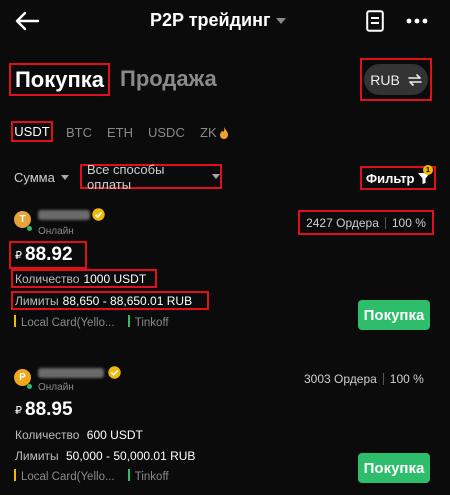 This screenshot has width=450, height=495. I want to click on limits-row: Лимиты 88,650 - 88,650.01 RUB, so click(110, 300).